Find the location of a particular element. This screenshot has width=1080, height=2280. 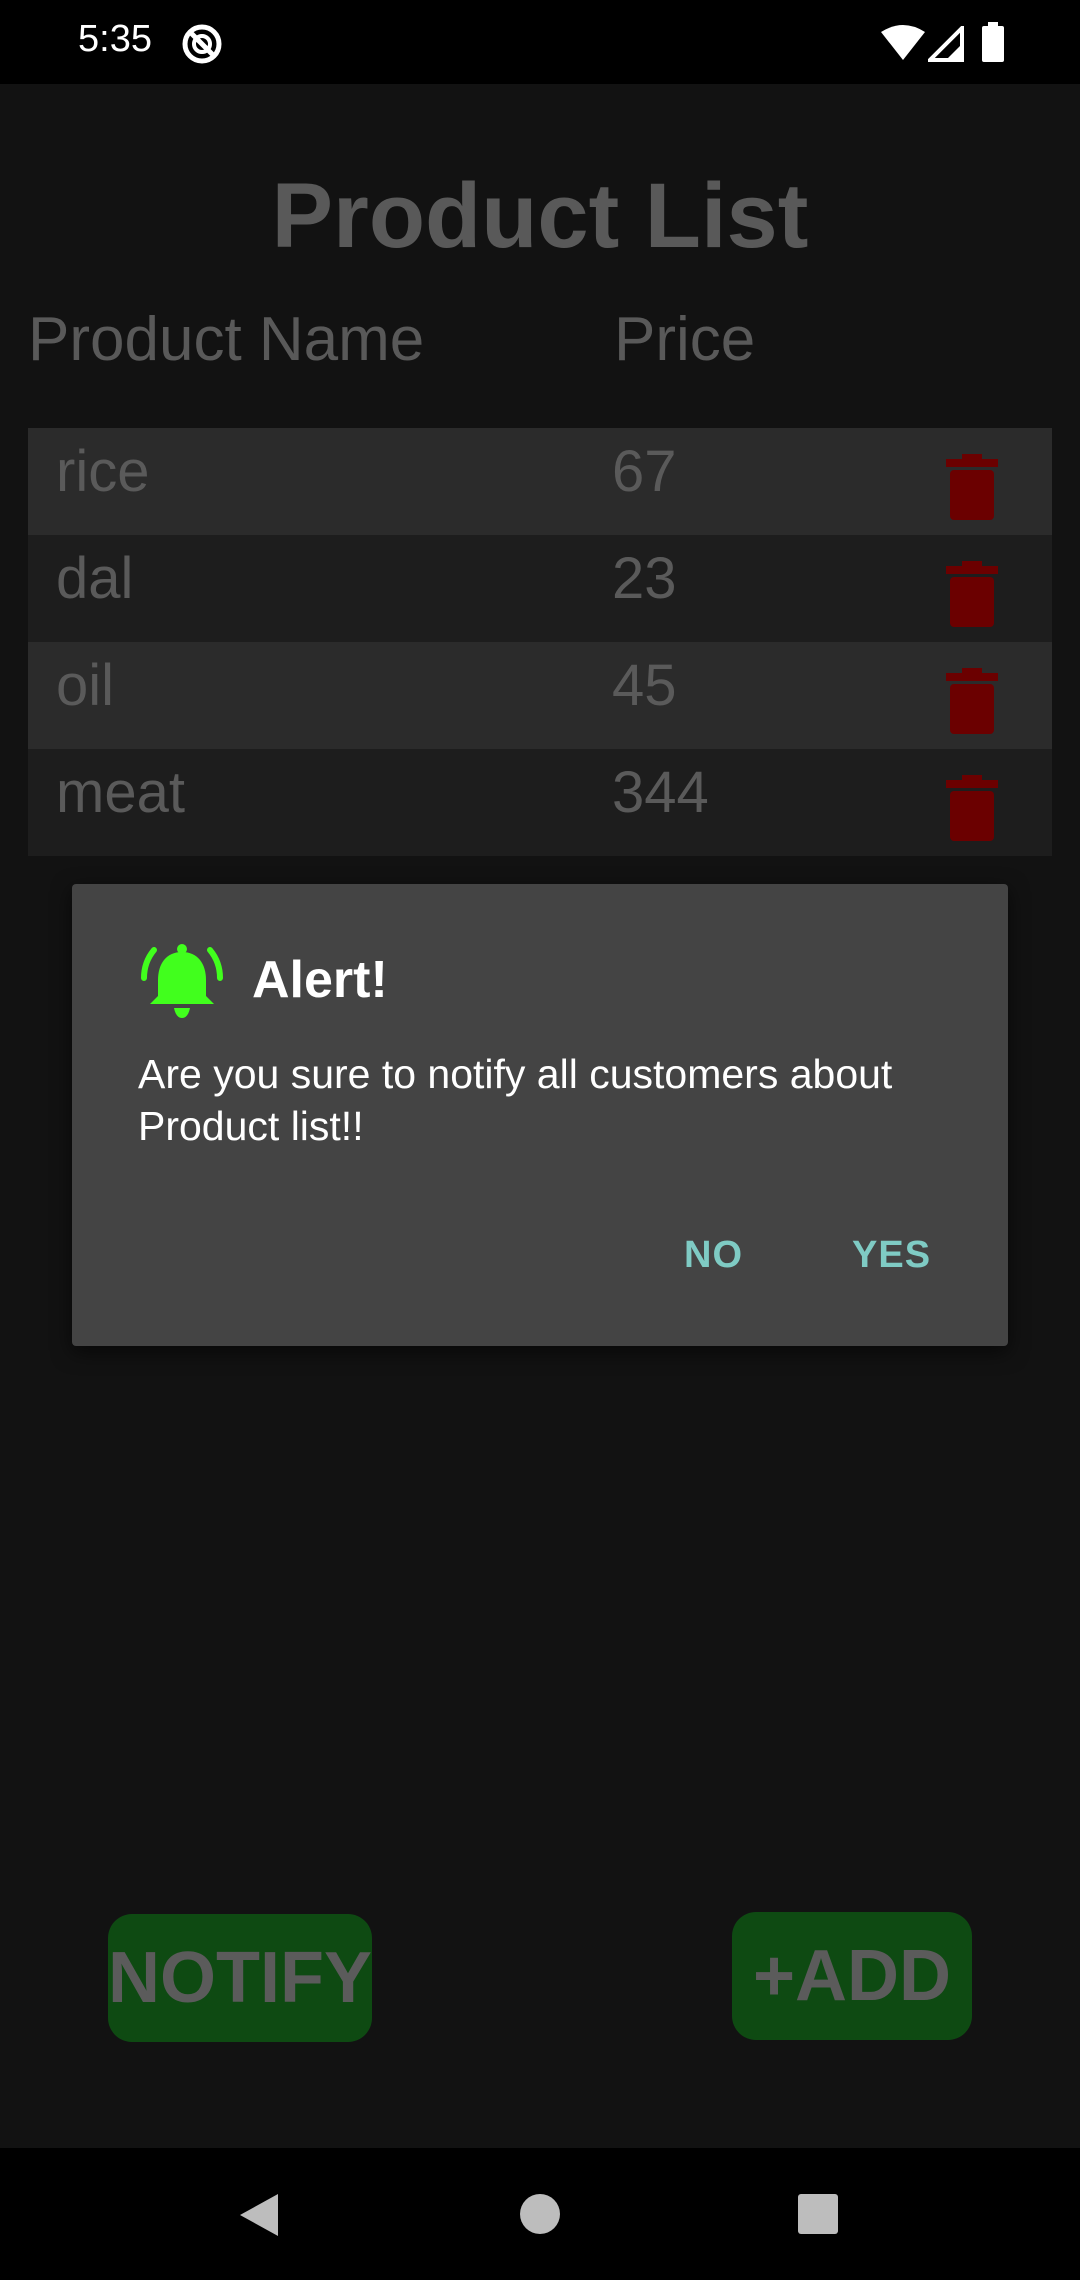

dialog-title: Alert! is located at coordinates (320, 980).